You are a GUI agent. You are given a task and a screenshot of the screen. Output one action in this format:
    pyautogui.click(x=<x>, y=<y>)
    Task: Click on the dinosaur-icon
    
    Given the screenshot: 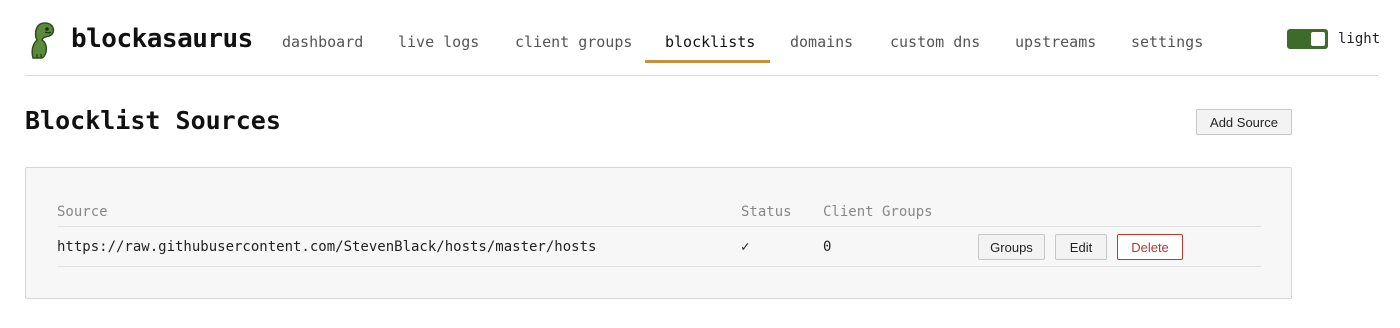 What is the action you would take?
    pyautogui.click(x=43, y=40)
    